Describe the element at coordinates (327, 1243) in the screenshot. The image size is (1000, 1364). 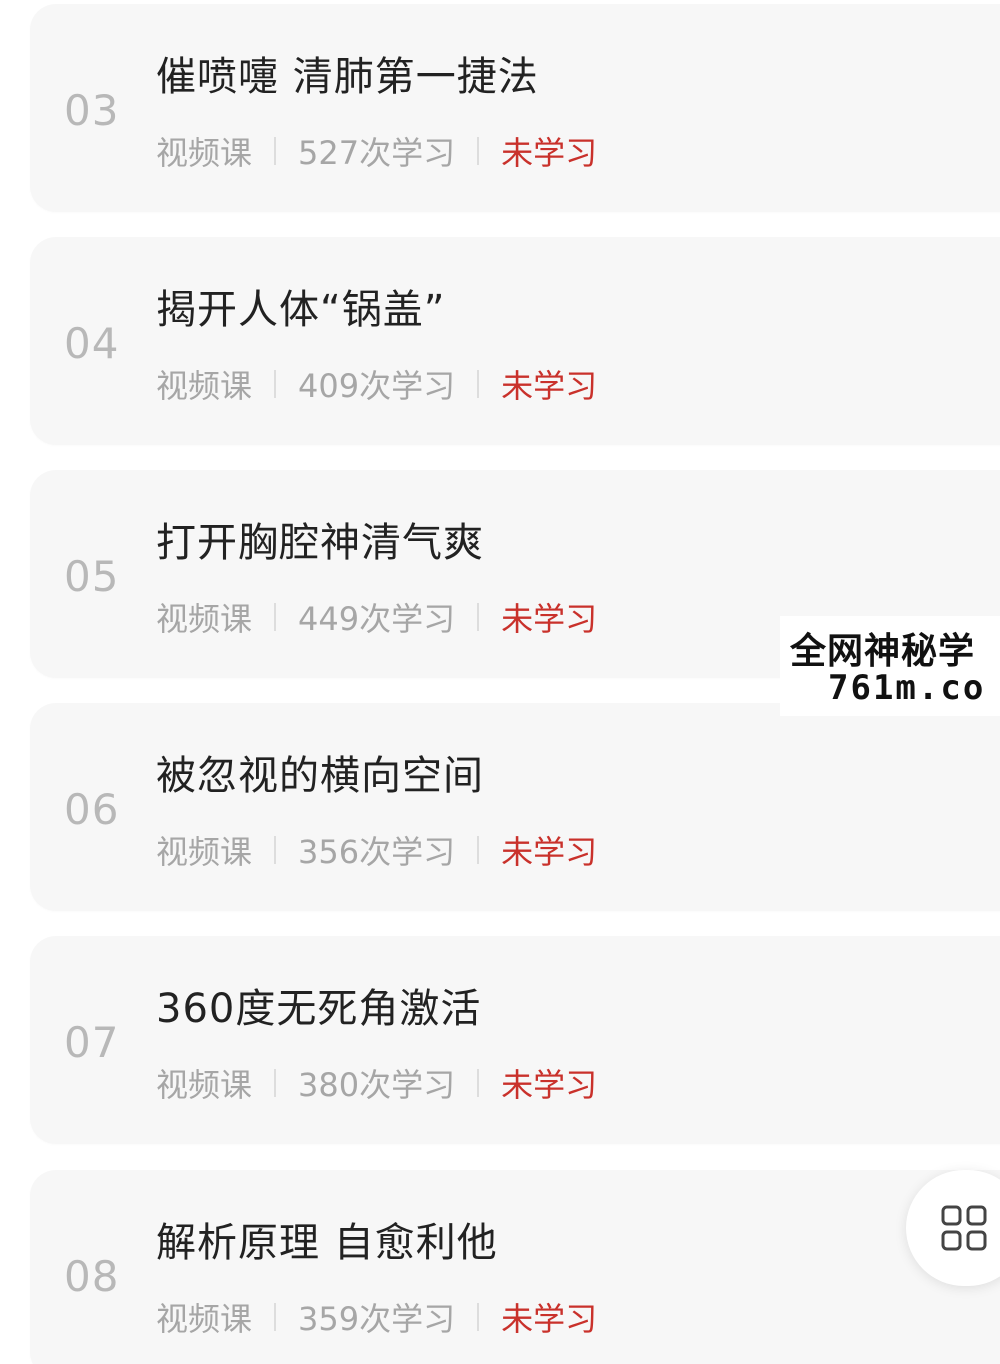
I see `lesson-title: 解析原理 自愈利他` at that location.